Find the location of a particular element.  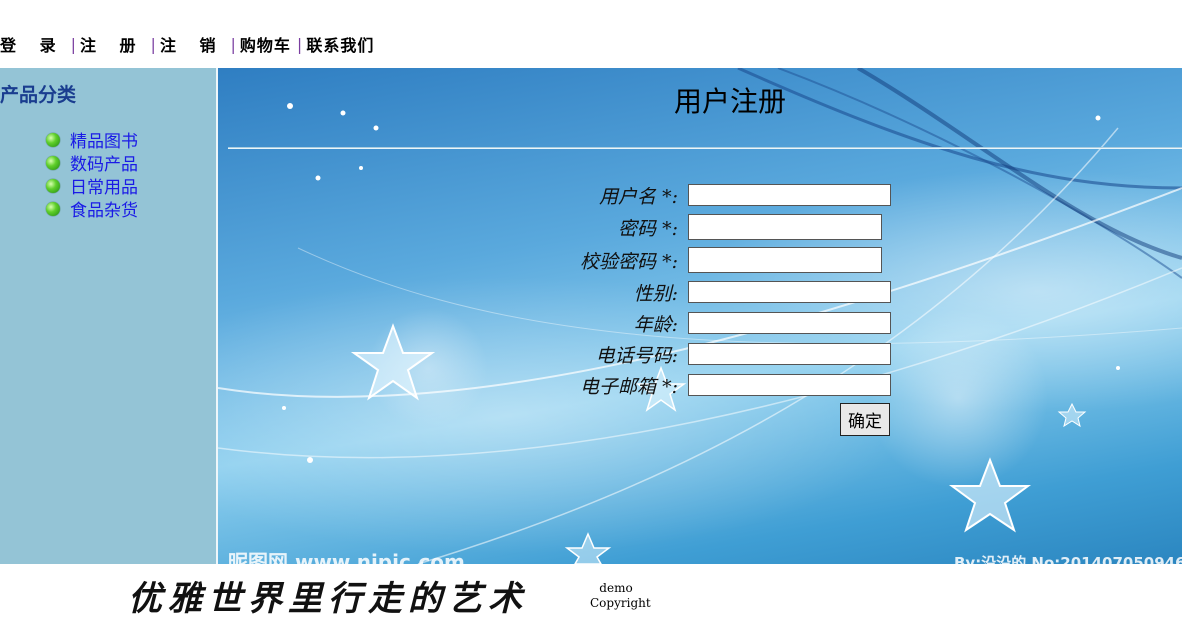

category-item-digital: 数码产品 is located at coordinates (92, 162).